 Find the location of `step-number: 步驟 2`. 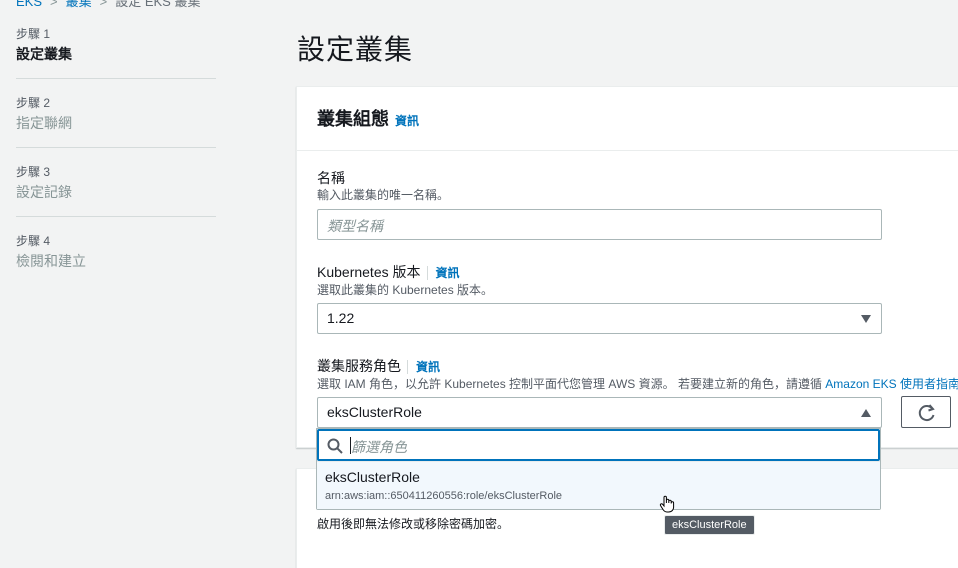

step-number: 步驟 2 is located at coordinates (33, 103).